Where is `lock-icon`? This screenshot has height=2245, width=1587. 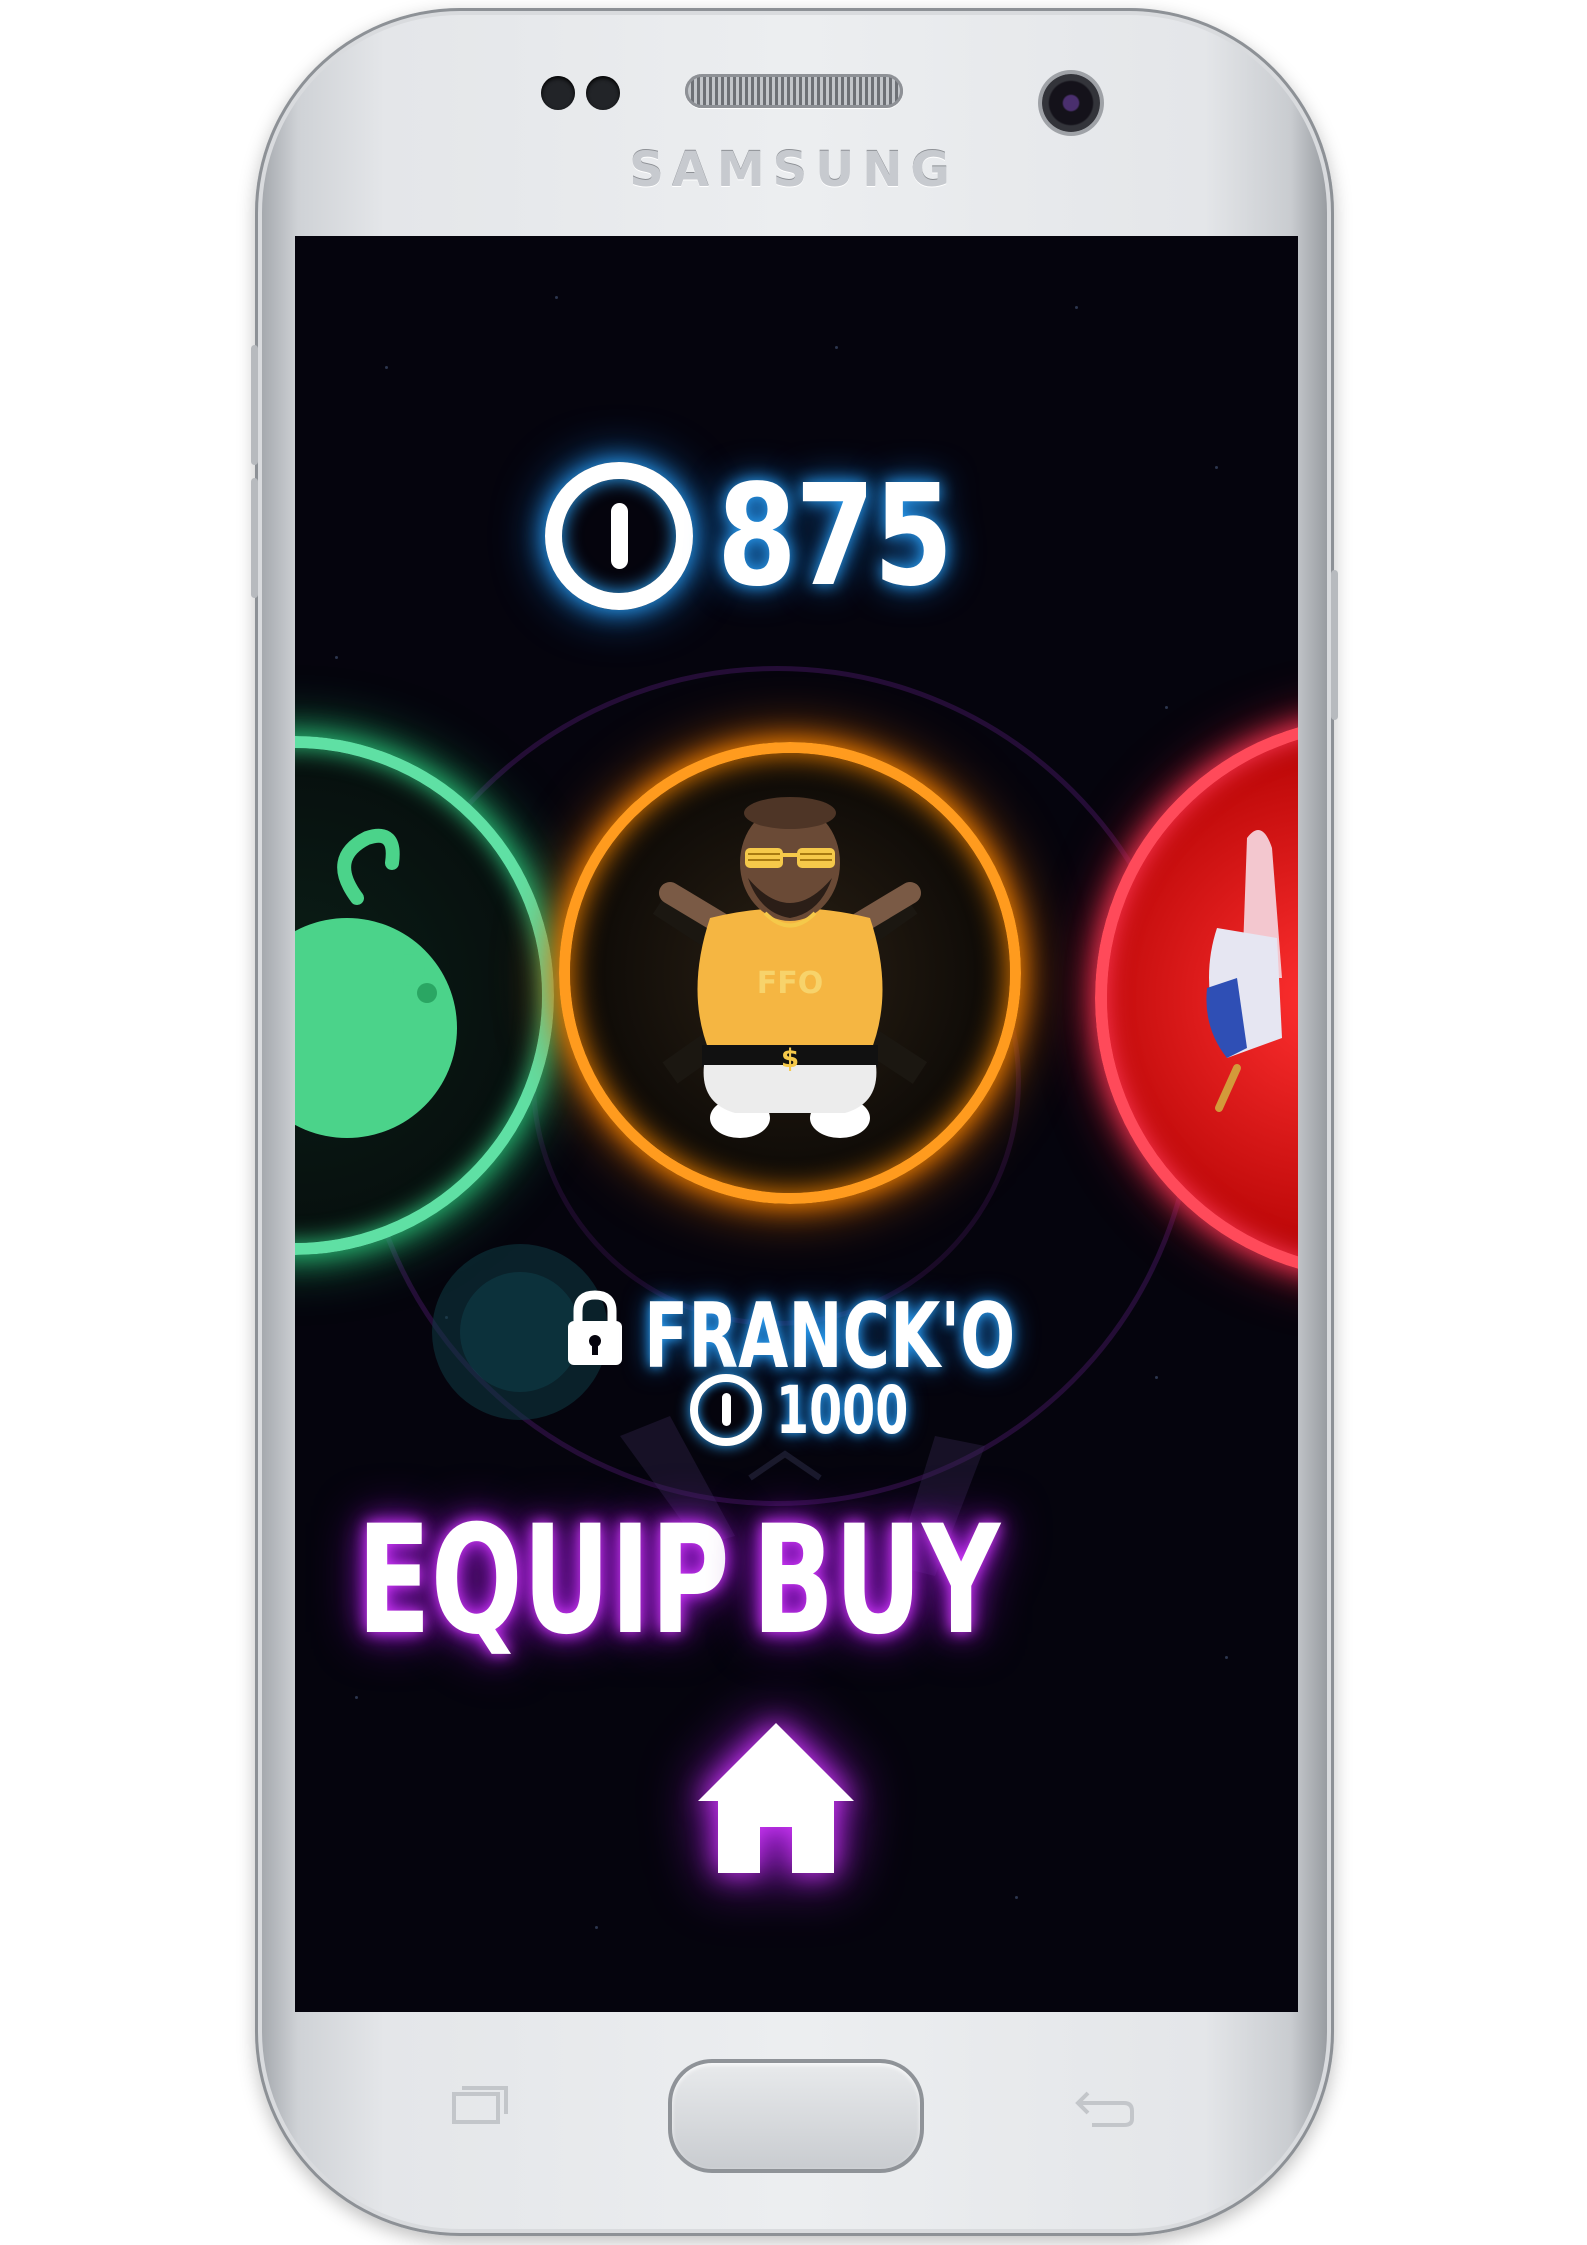 lock-icon is located at coordinates (595, 1336).